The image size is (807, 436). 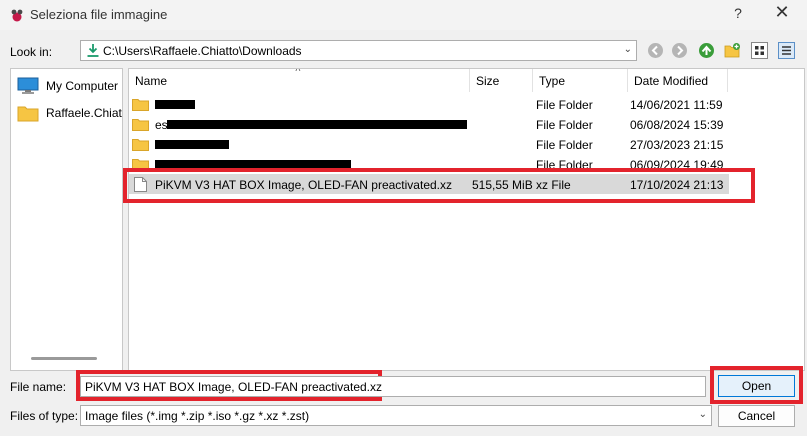 What do you see at coordinates (676, 105) in the screenshot?
I see `file-date: 14/06/2021 11:59` at bounding box center [676, 105].